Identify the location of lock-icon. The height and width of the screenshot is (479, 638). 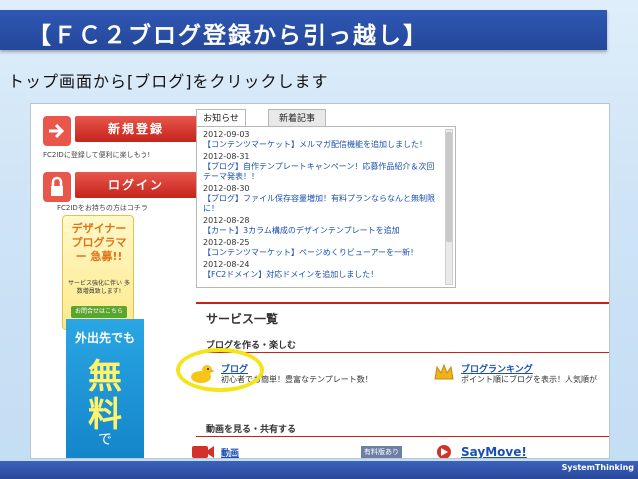
(57, 187).